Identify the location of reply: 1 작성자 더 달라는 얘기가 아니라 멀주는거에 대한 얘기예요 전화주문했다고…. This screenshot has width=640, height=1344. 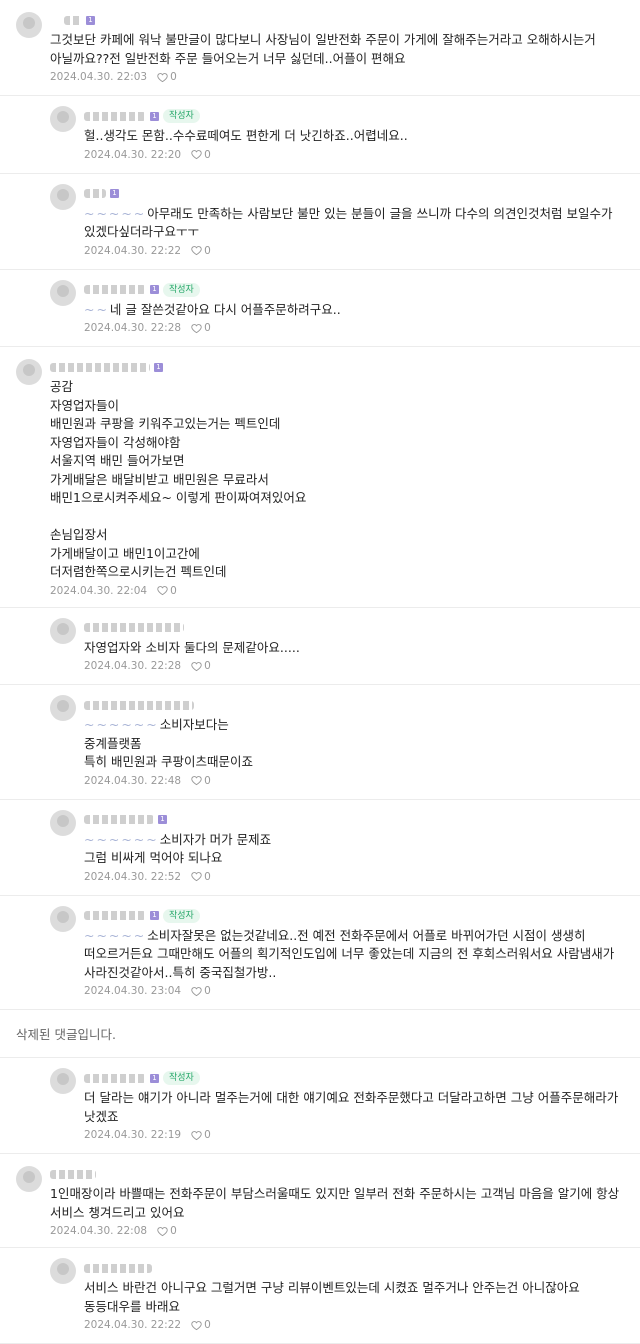
(320, 1106).